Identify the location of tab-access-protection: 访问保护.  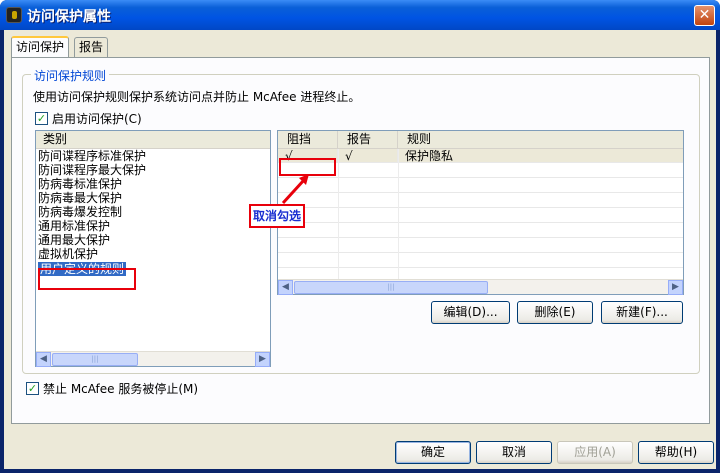
(40, 46).